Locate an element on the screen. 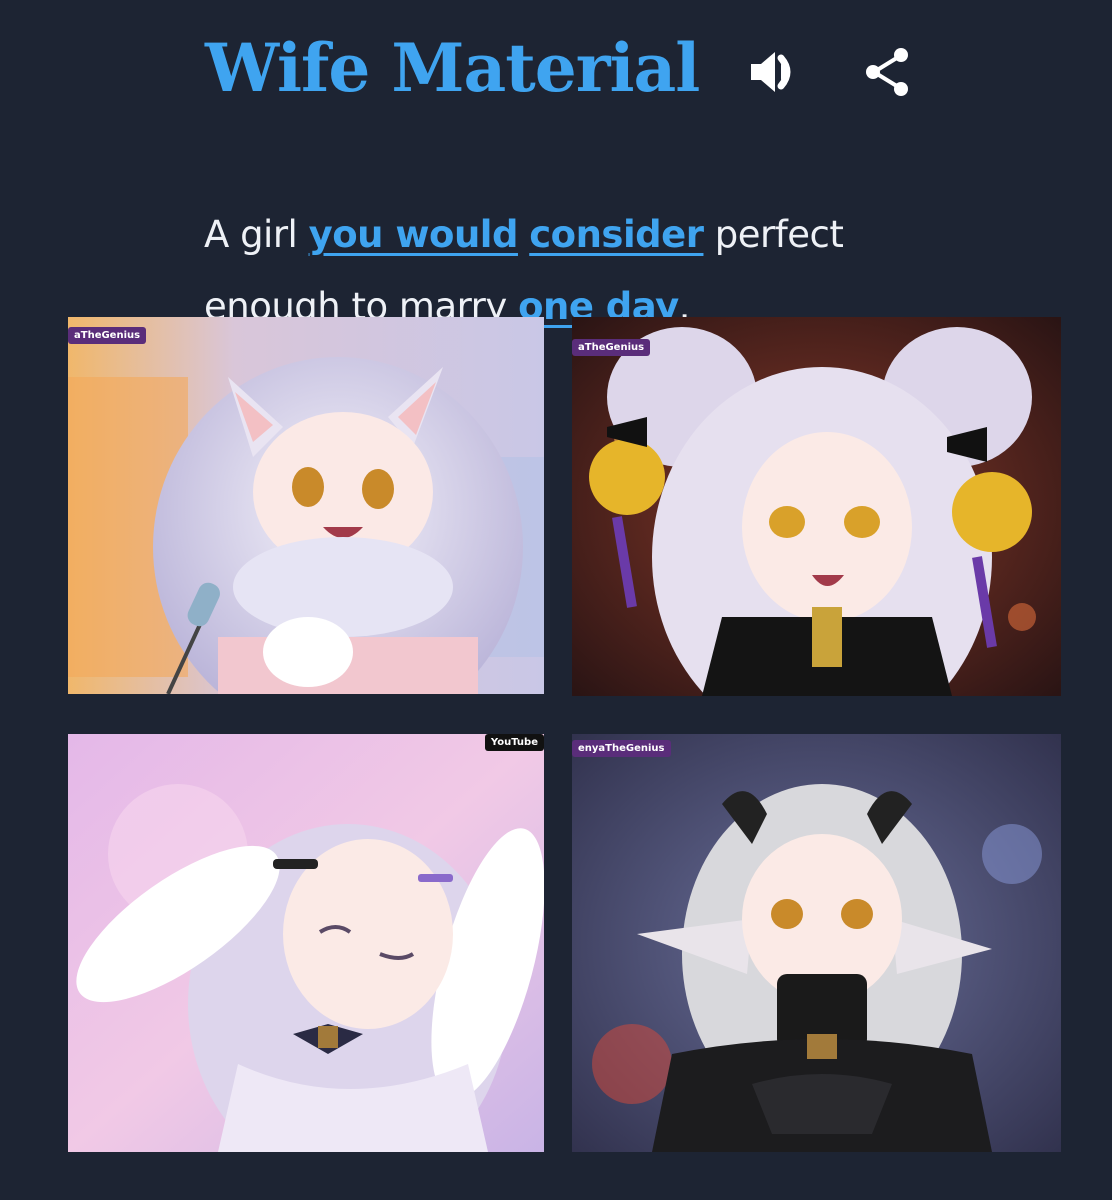 This screenshot has height=1200, width=1112. image-1: aTheGenius is located at coordinates (306, 505).